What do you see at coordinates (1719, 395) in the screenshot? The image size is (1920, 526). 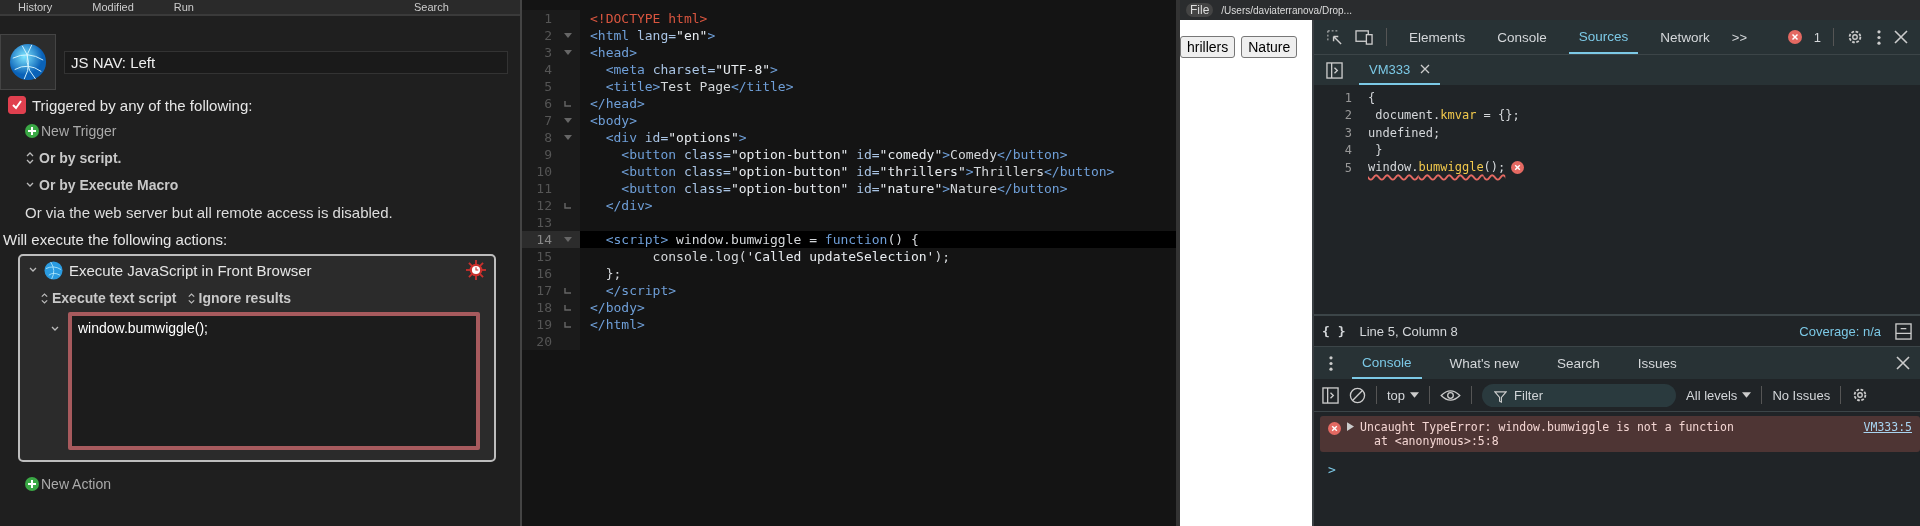 I see `levels-dropdown: All levels` at bounding box center [1719, 395].